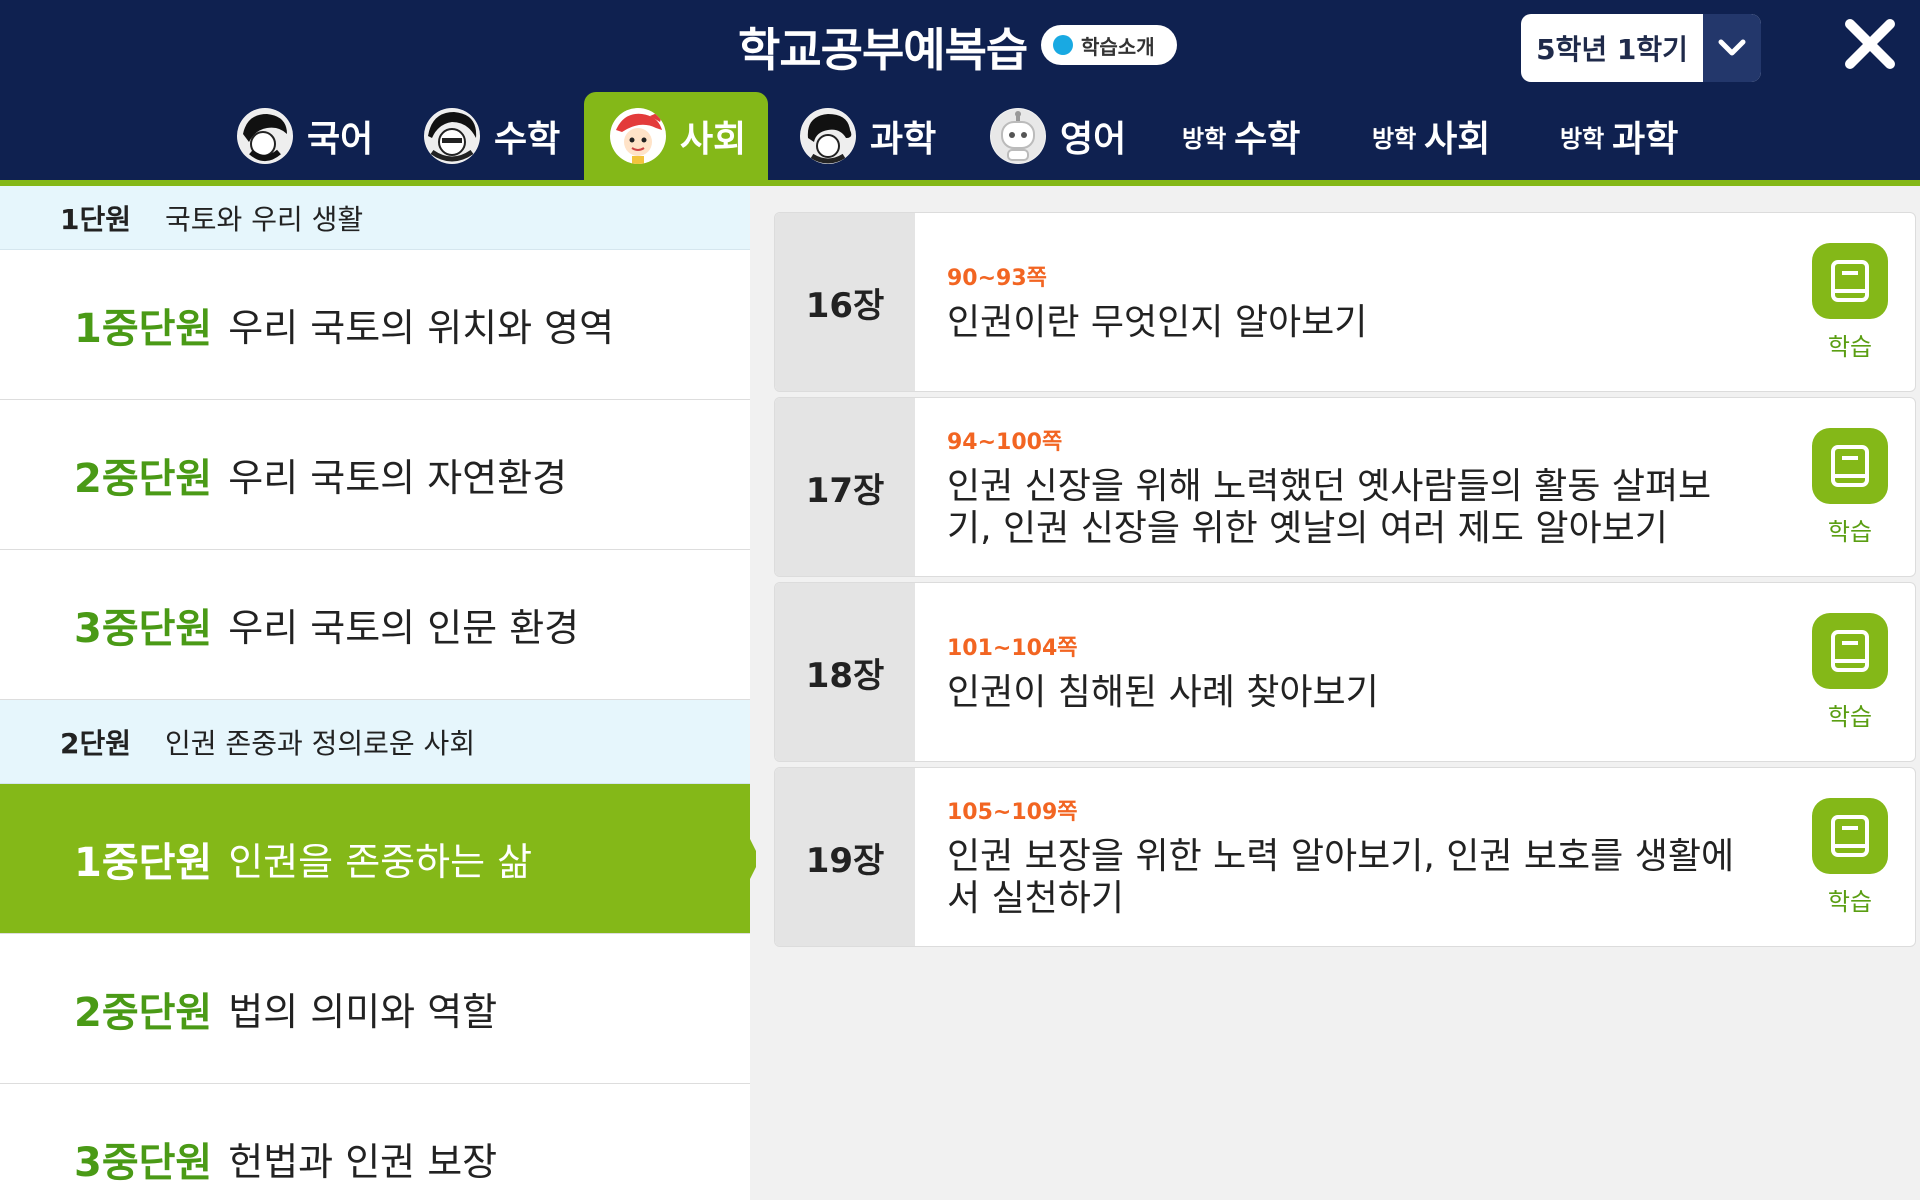  What do you see at coordinates (1012, 812) in the screenshot?
I see `page-range: 105~109쪽` at bounding box center [1012, 812].